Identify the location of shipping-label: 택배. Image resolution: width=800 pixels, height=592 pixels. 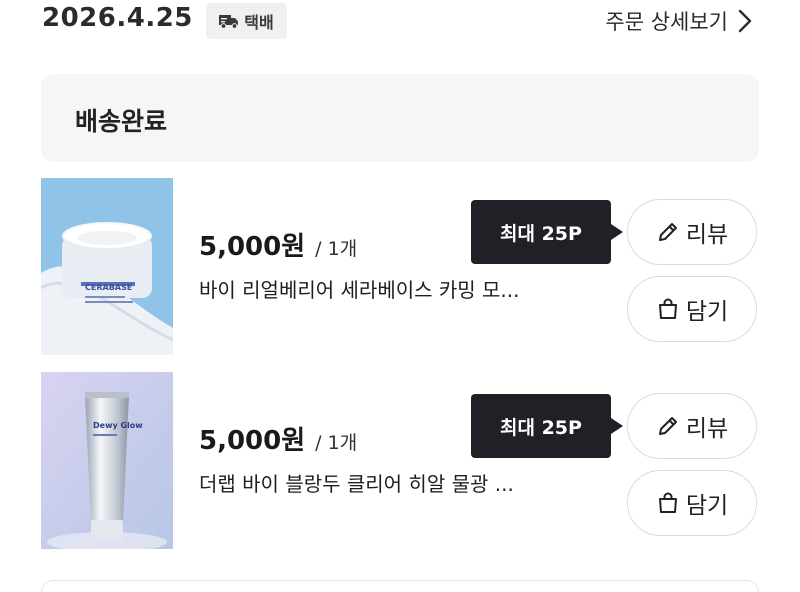
(259, 22).